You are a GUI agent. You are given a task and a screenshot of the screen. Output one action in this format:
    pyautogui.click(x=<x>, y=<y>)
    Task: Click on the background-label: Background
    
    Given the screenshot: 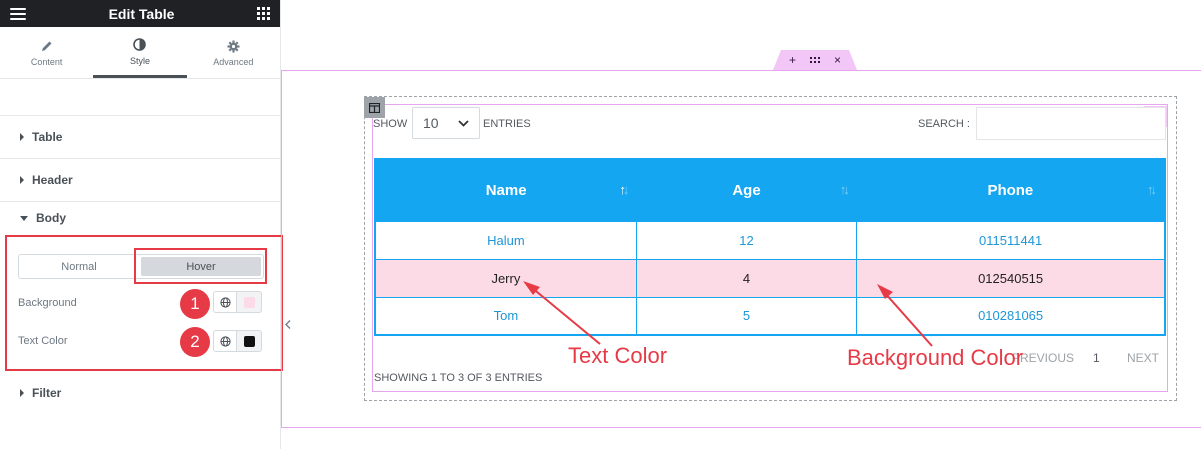 What is the action you would take?
    pyautogui.click(x=47, y=303)
    